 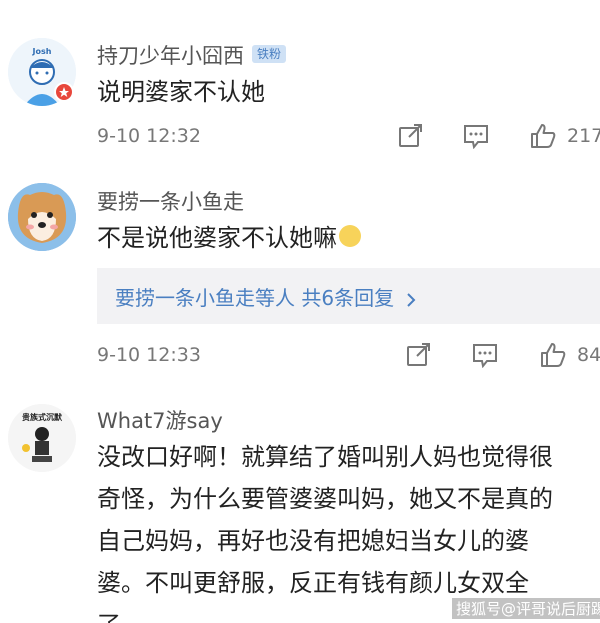 What do you see at coordinates (64, 92) in the screenshot?
I see `vip-badge-icon` at bounding box center [64, 92].